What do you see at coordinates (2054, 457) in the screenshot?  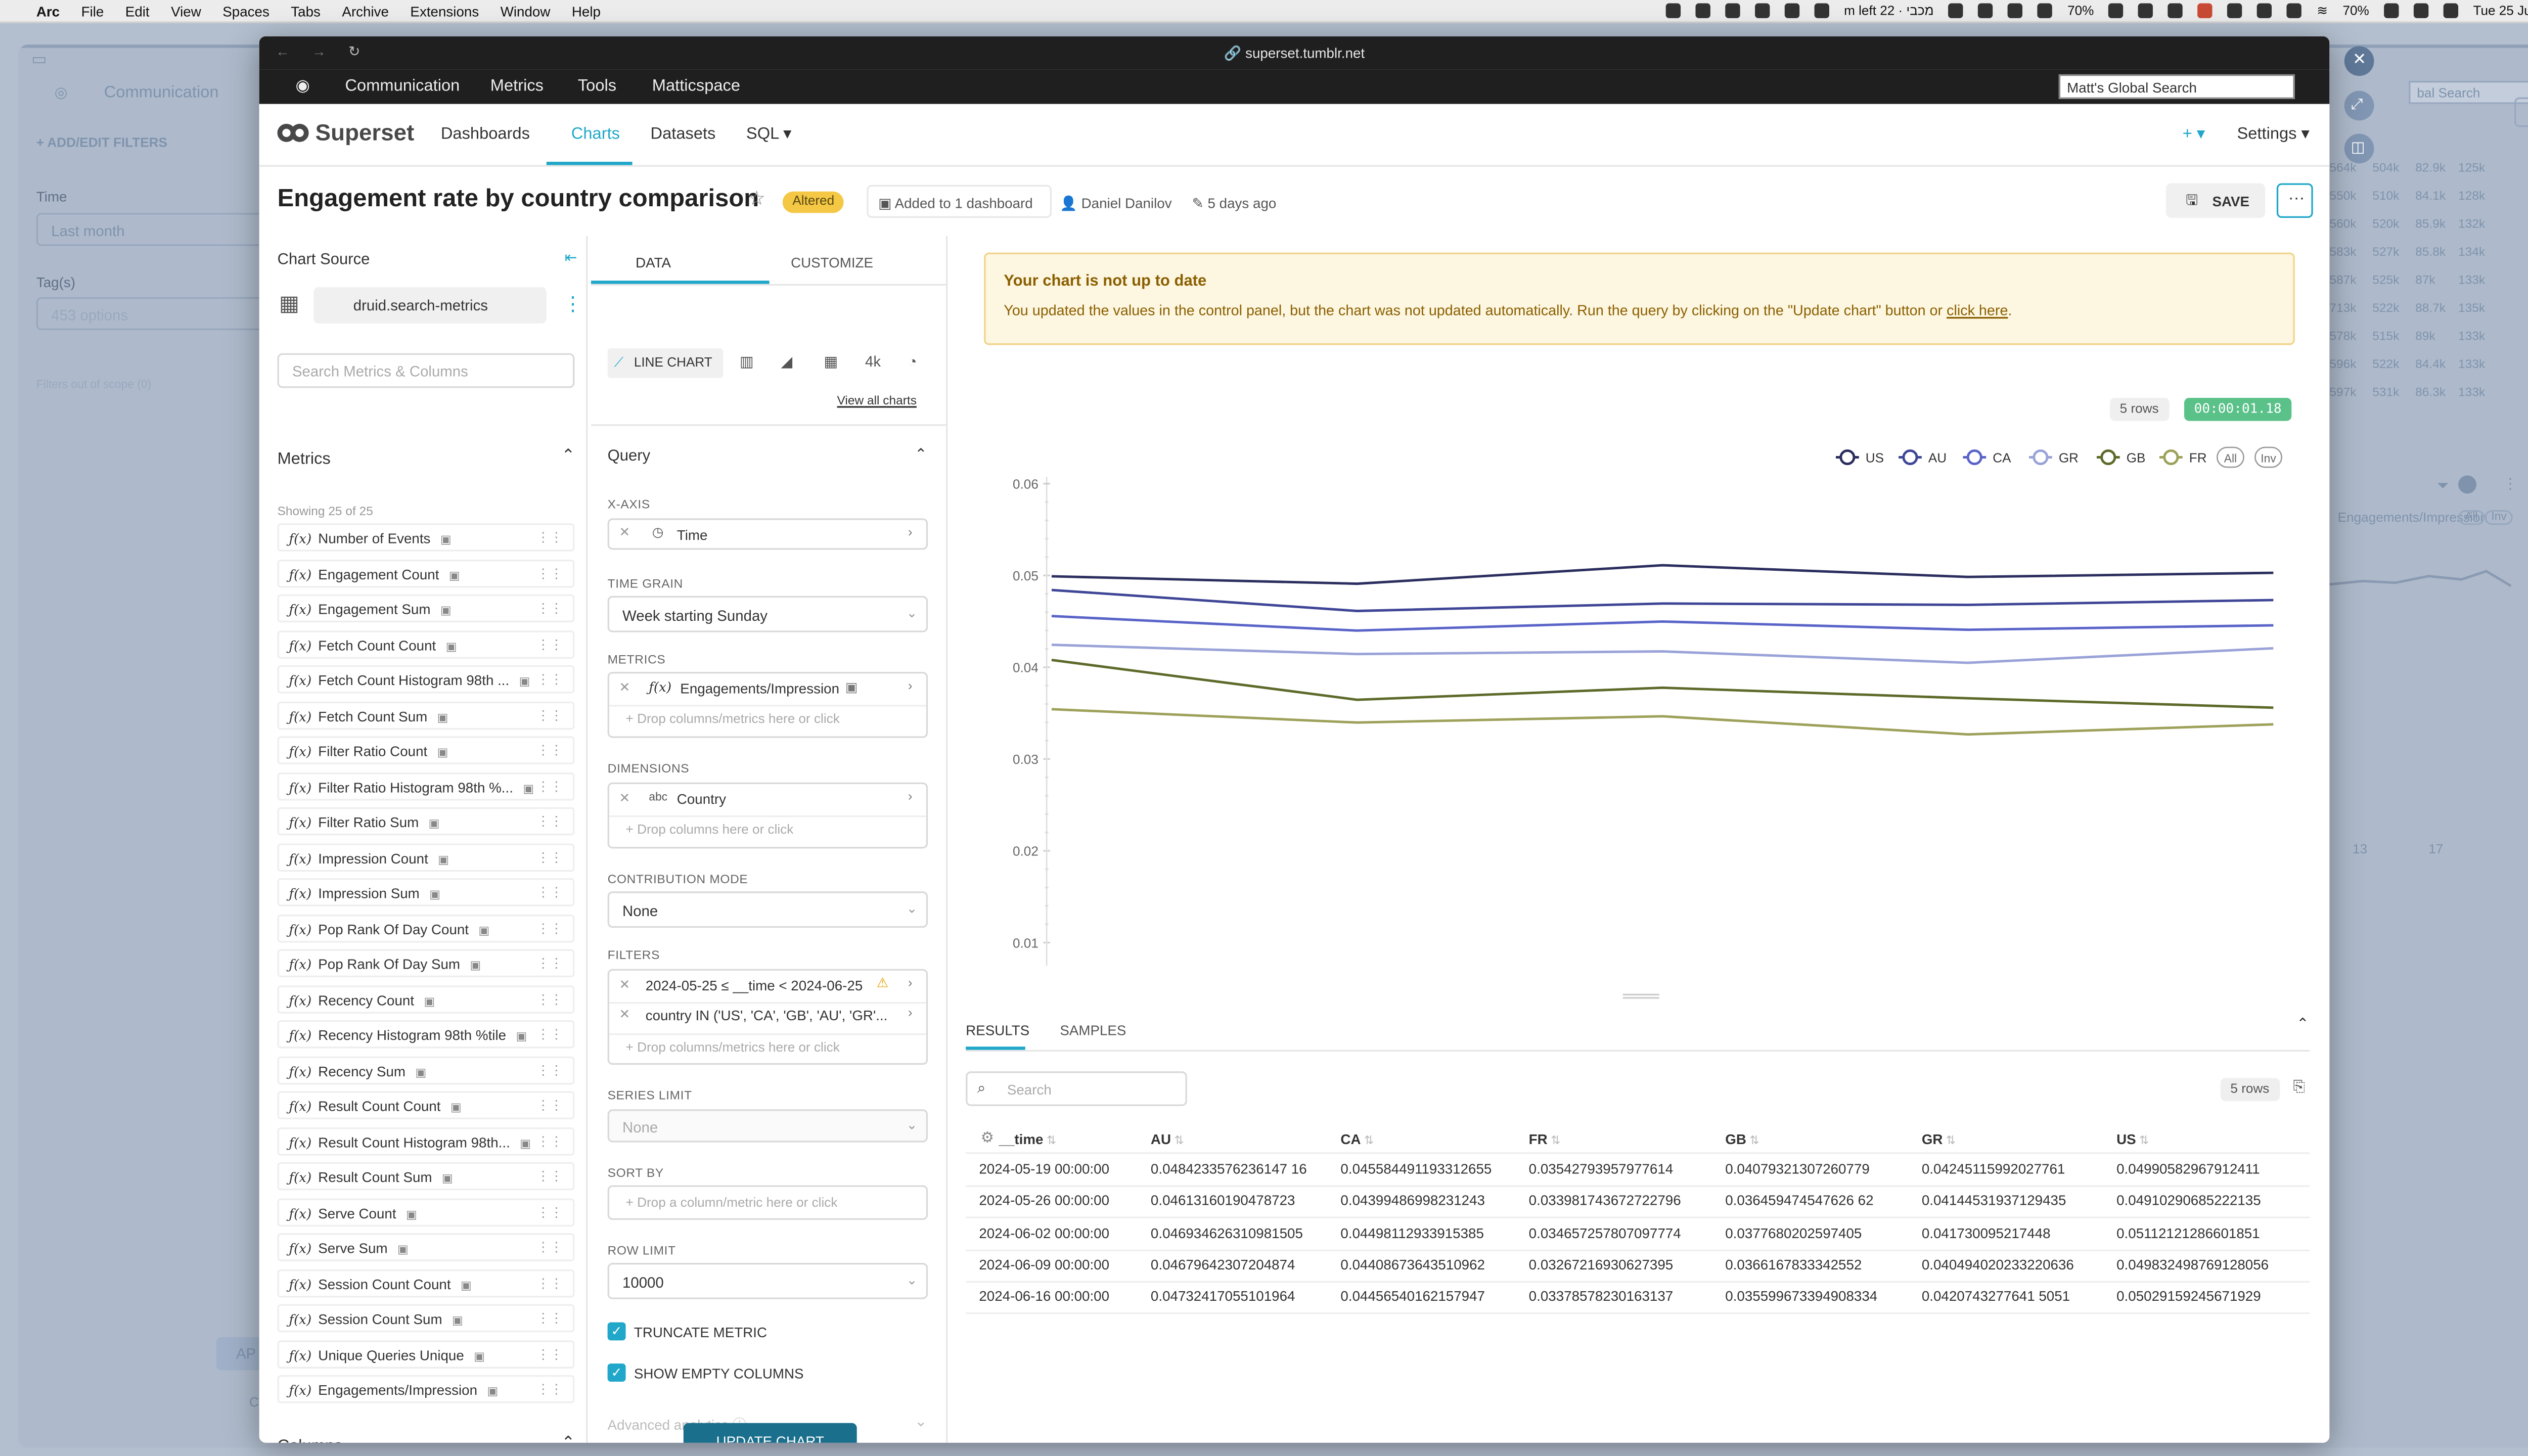 I see `legend-item-GR: GR` at bounding box center [2054, 457].